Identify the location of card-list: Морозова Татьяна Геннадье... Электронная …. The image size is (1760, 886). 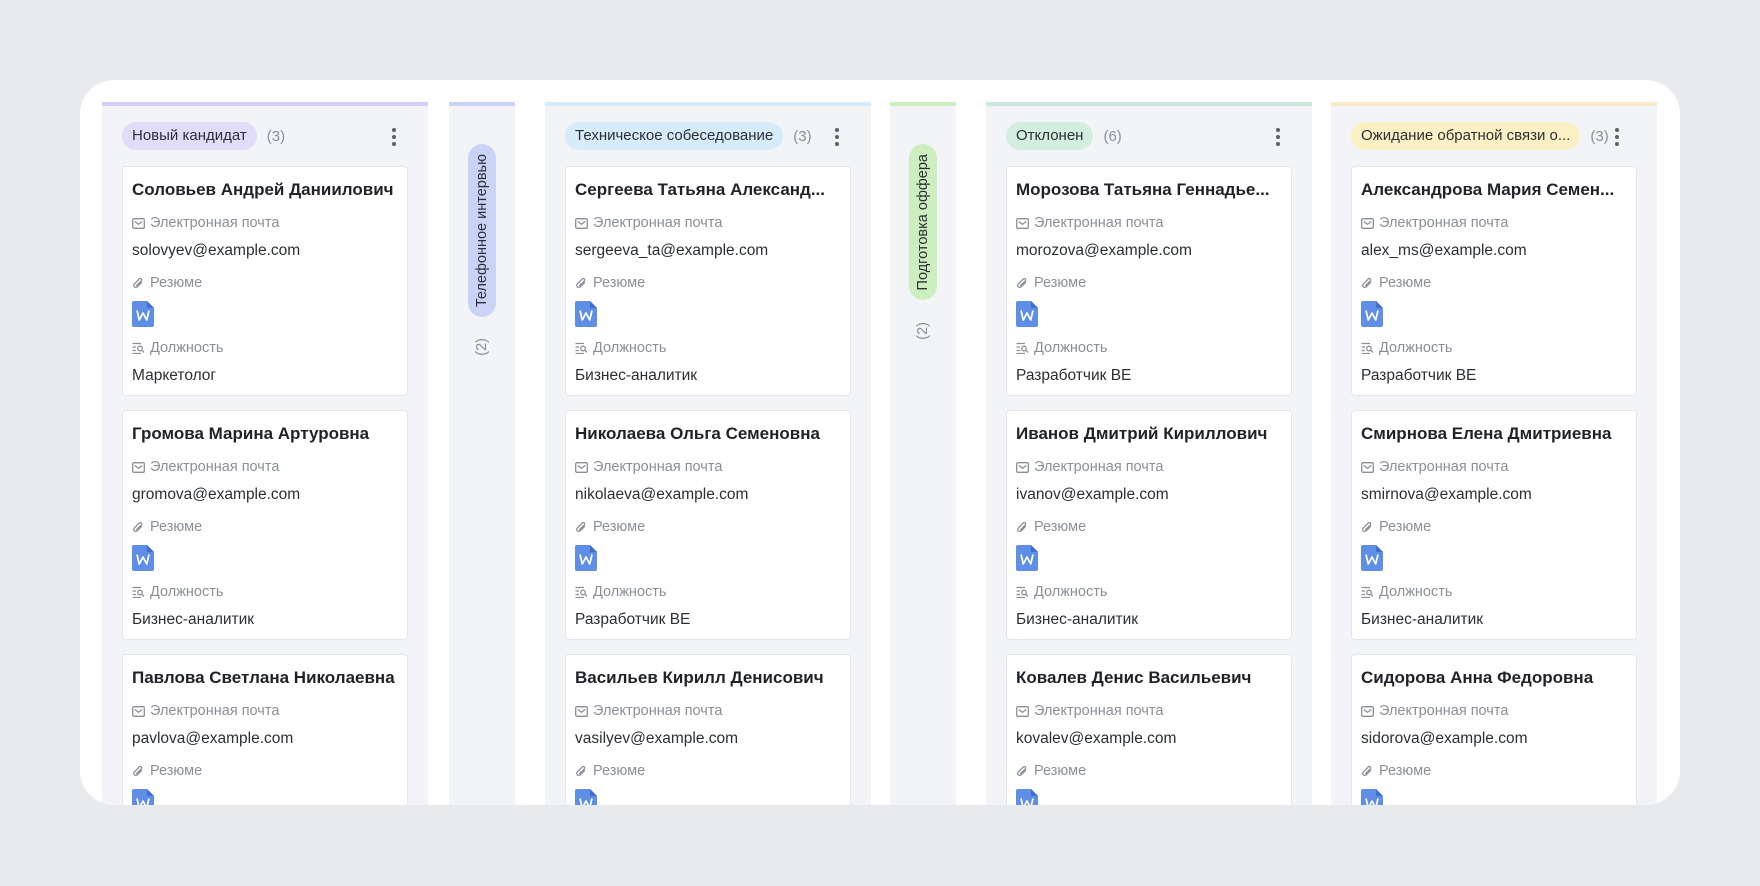
(1149, 485).